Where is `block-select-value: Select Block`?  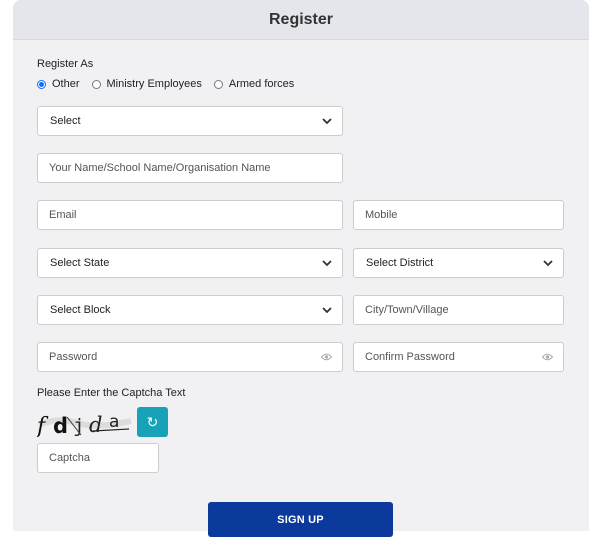 block-select-value: Select Block is located at coordinates (80, 310).